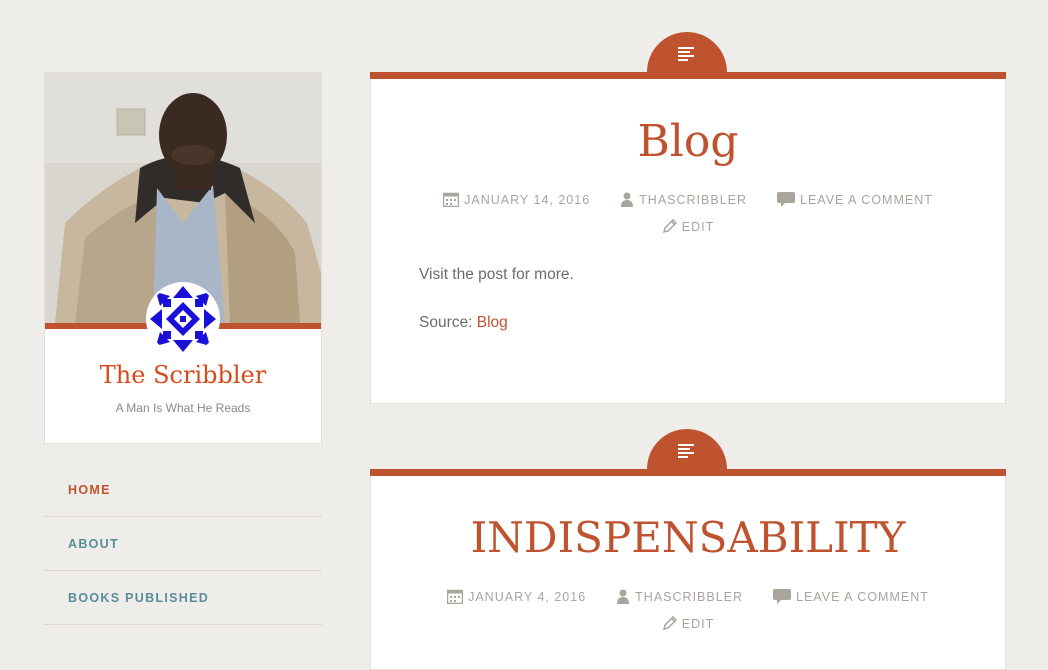 The height and width of the screenshot is (670, 1048). I want to click on post-source-label: Source:, so click(448, 322).